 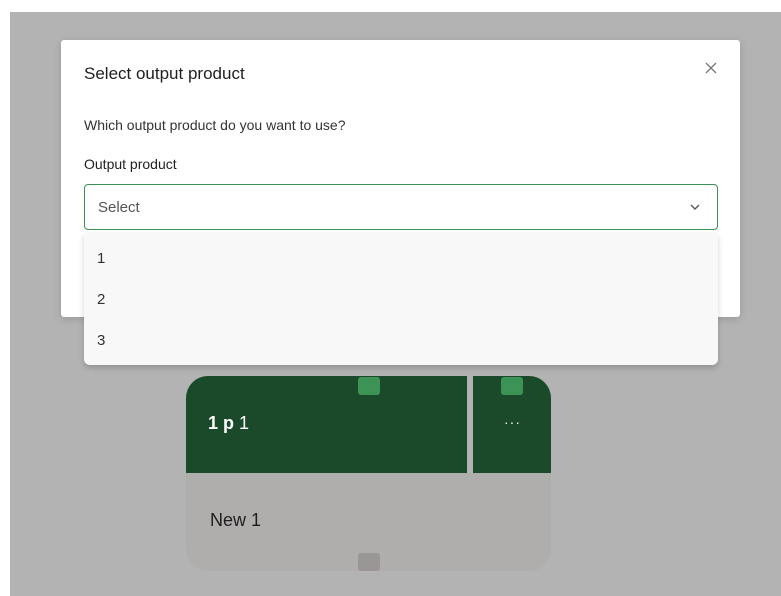 I want to click on node-title-light: 1, so click(x=244, y=423).